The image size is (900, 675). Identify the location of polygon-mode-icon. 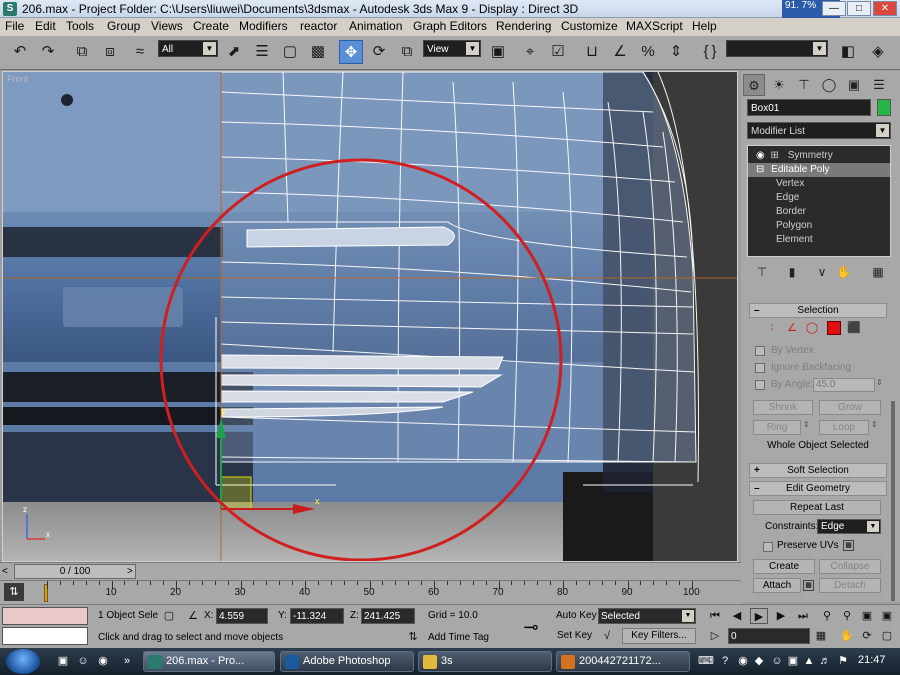
(834, 328).